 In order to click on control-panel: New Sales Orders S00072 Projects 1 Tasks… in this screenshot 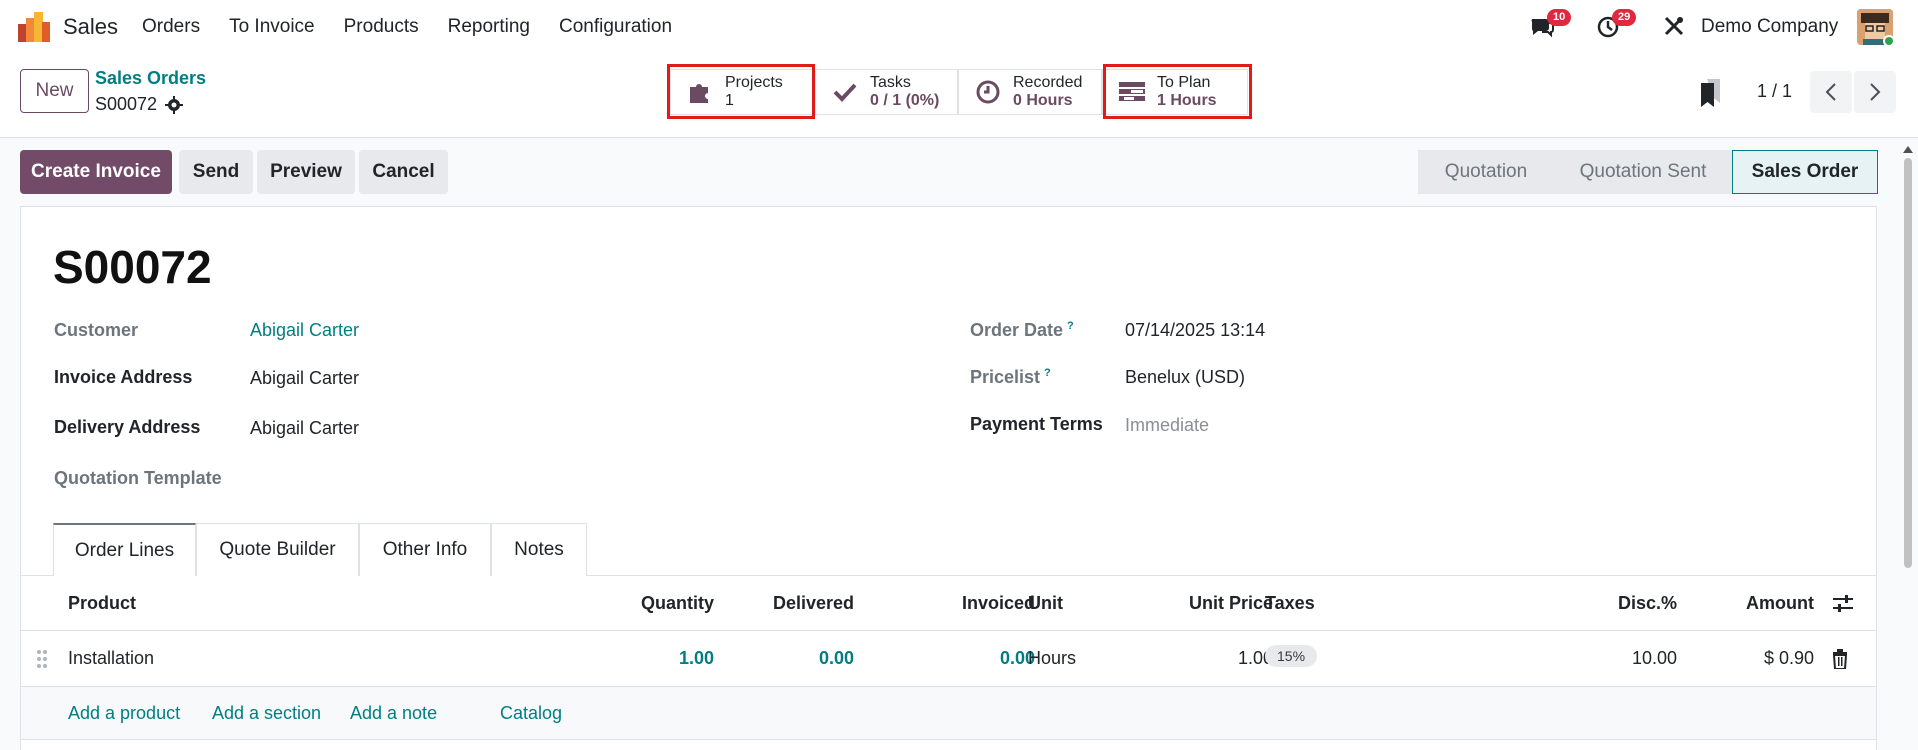, I will do `click(959, 96)`.